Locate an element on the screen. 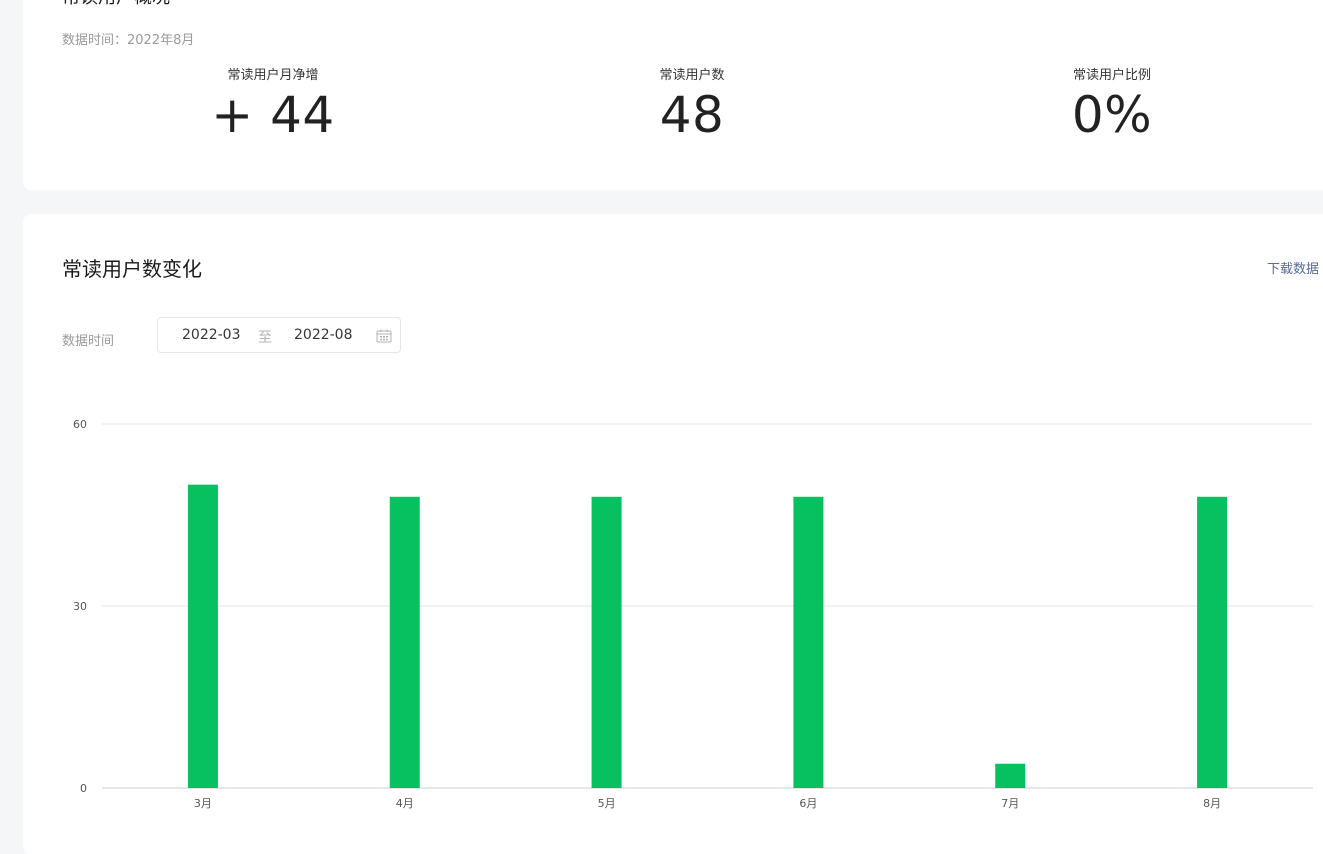  stat-value: 48 is located at coordinates (692, 115).